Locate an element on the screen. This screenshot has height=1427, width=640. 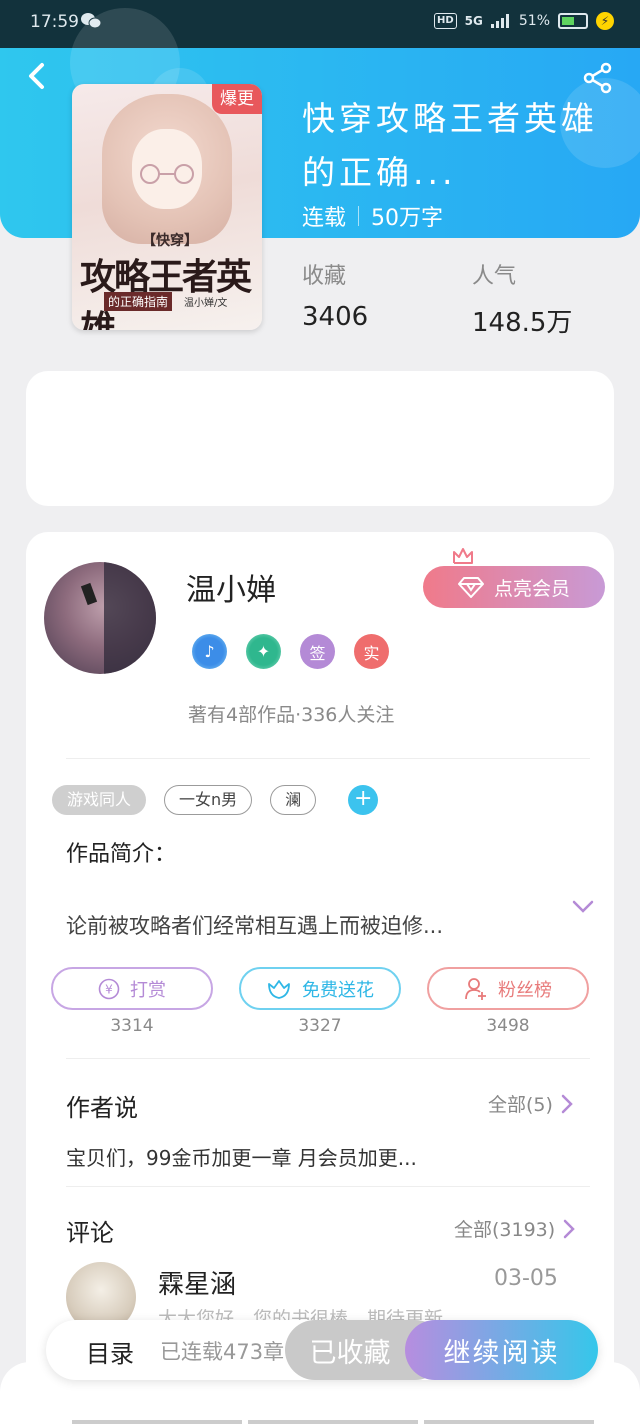
continue-reading-button: 继续阅读 is located at coordinates (501, 1350).